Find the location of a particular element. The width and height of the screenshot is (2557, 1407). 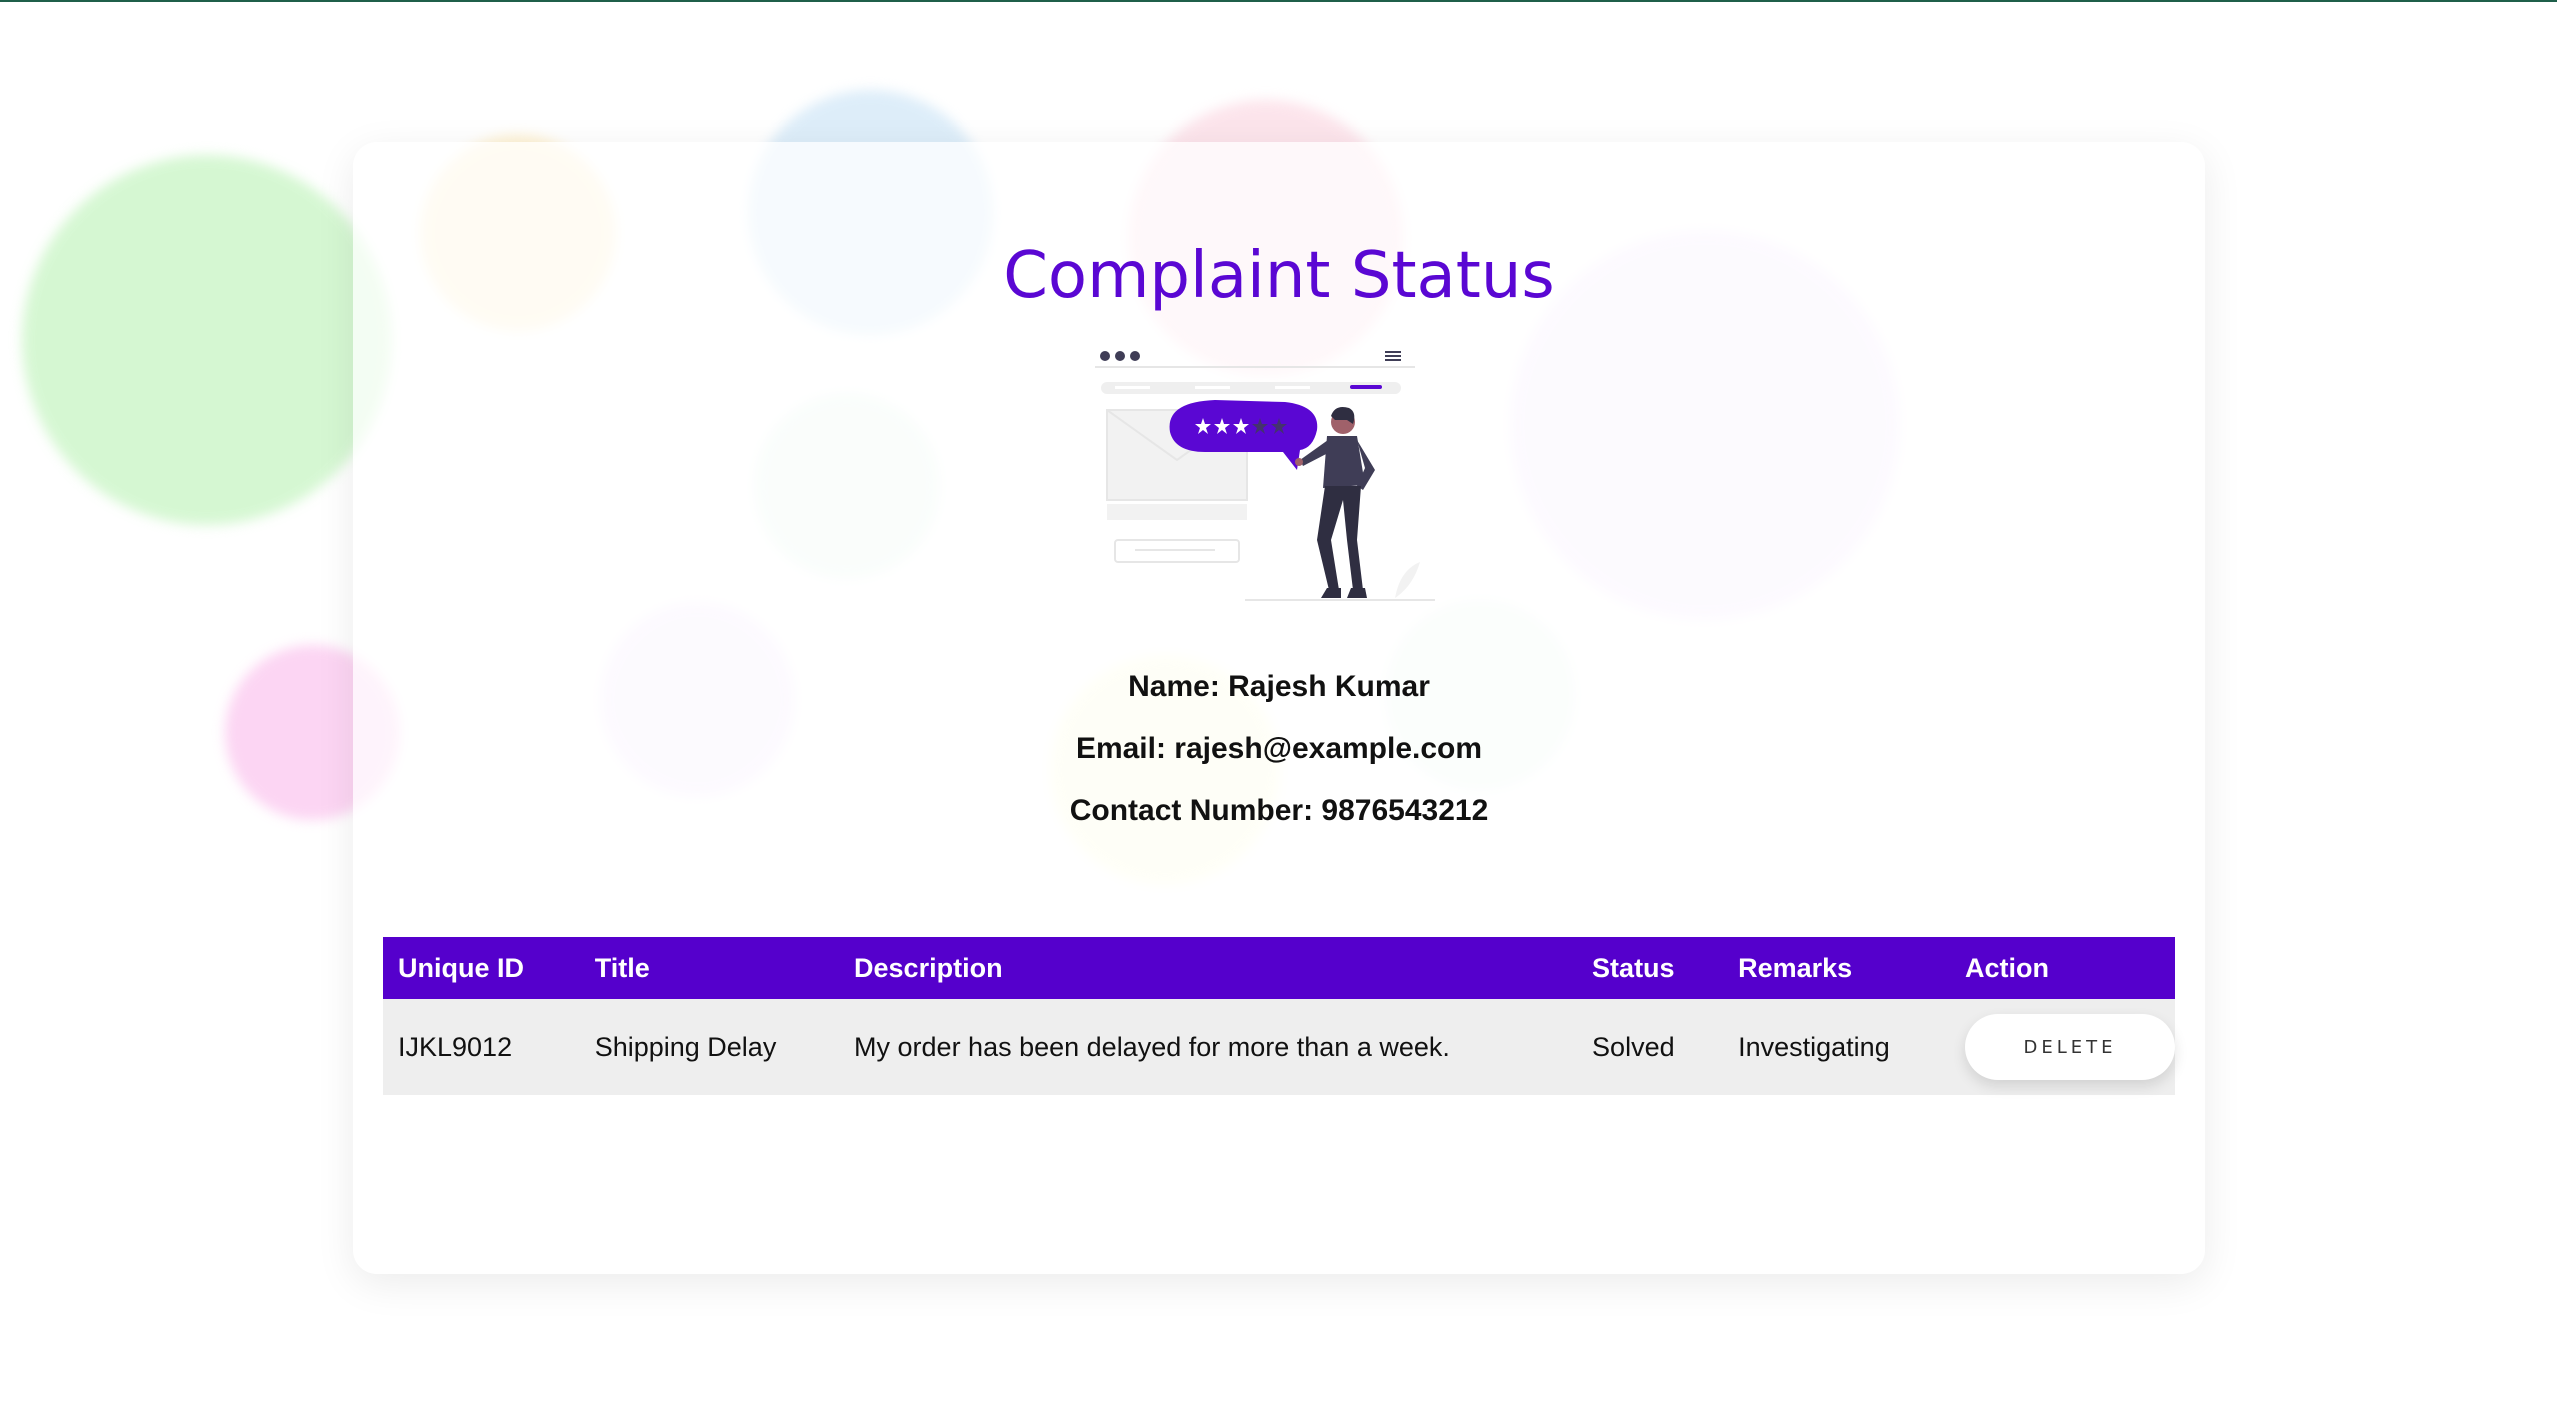

cell-status: Solved is located at coordinates (1650, 1047).